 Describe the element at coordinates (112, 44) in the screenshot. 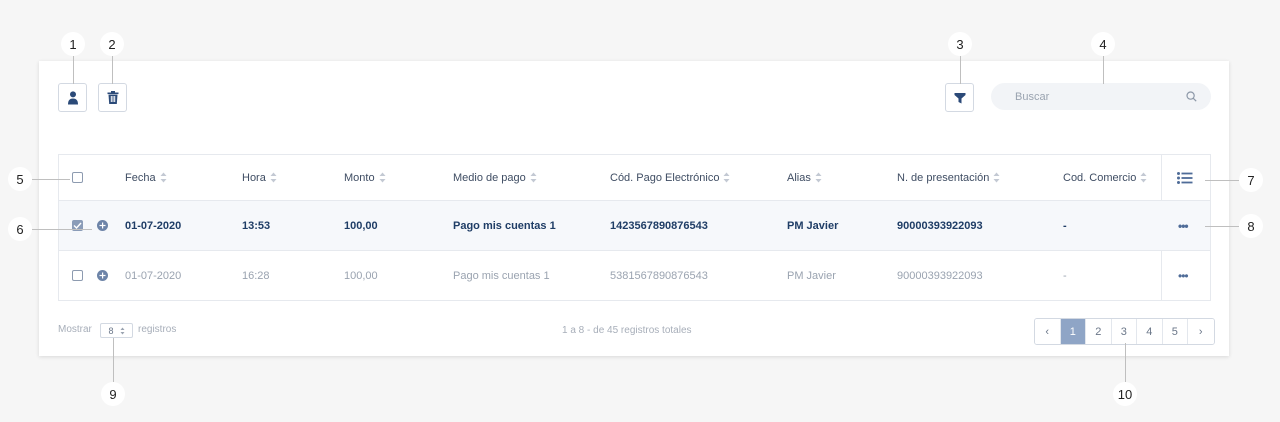

I see `callout-2: 2` at that location.